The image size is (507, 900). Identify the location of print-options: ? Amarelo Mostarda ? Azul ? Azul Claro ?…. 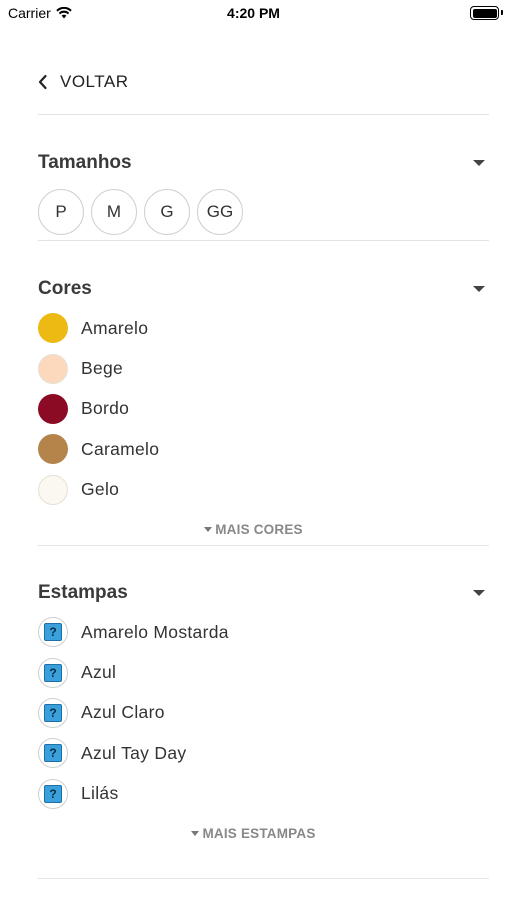
(133, 713).